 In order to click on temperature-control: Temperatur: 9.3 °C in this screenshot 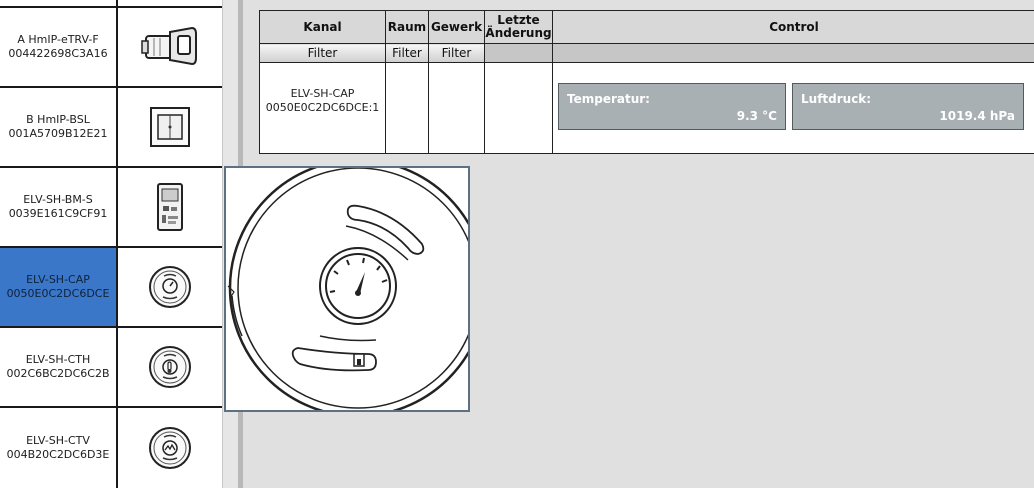, I will do `click(672, 106)`.